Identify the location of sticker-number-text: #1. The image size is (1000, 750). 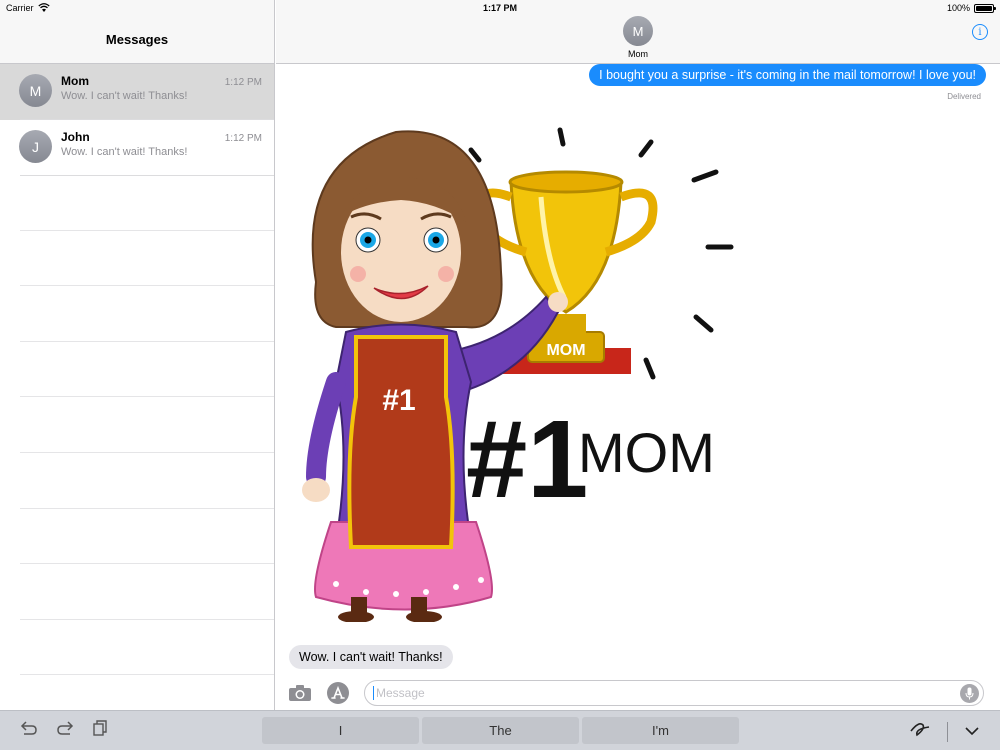
(527, 459).